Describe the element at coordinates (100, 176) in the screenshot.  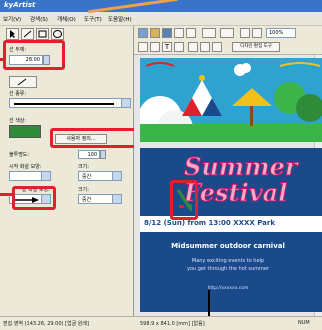
I see `start-size-select: 중간` at that location.